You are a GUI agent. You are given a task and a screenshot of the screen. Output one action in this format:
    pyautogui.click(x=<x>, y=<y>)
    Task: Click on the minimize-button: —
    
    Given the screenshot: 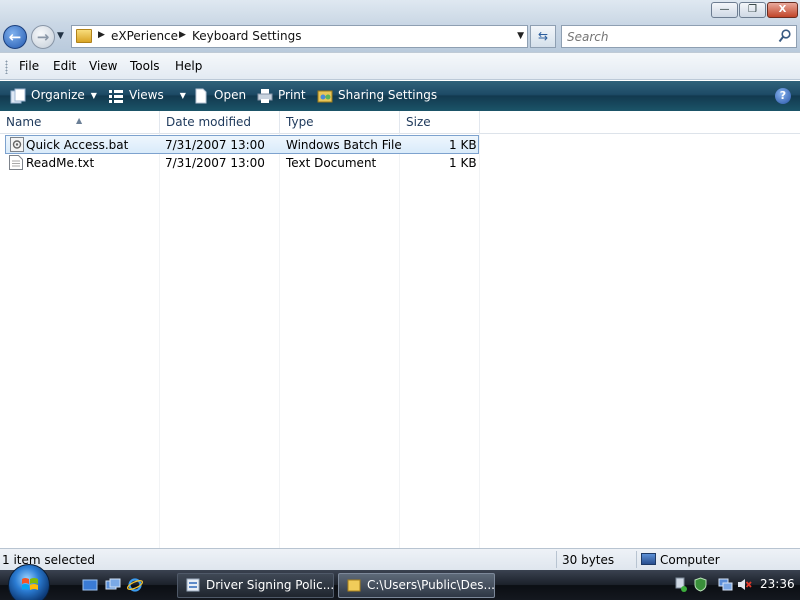 What is the action you would take?
    pyautogui.click(x=724, y=10)
    